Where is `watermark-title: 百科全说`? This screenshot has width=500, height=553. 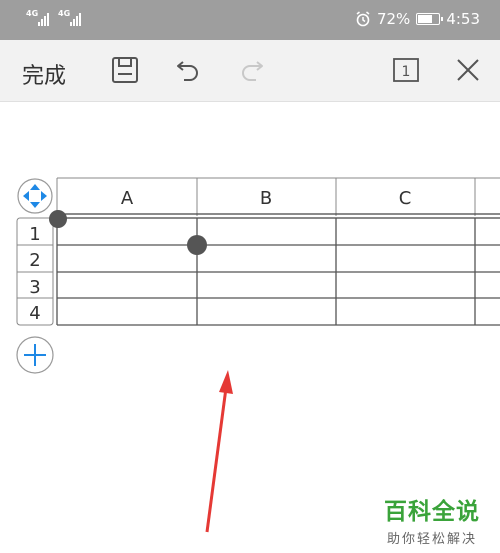 watermark-title: 百科全说 is located at coordinates (432, 512).